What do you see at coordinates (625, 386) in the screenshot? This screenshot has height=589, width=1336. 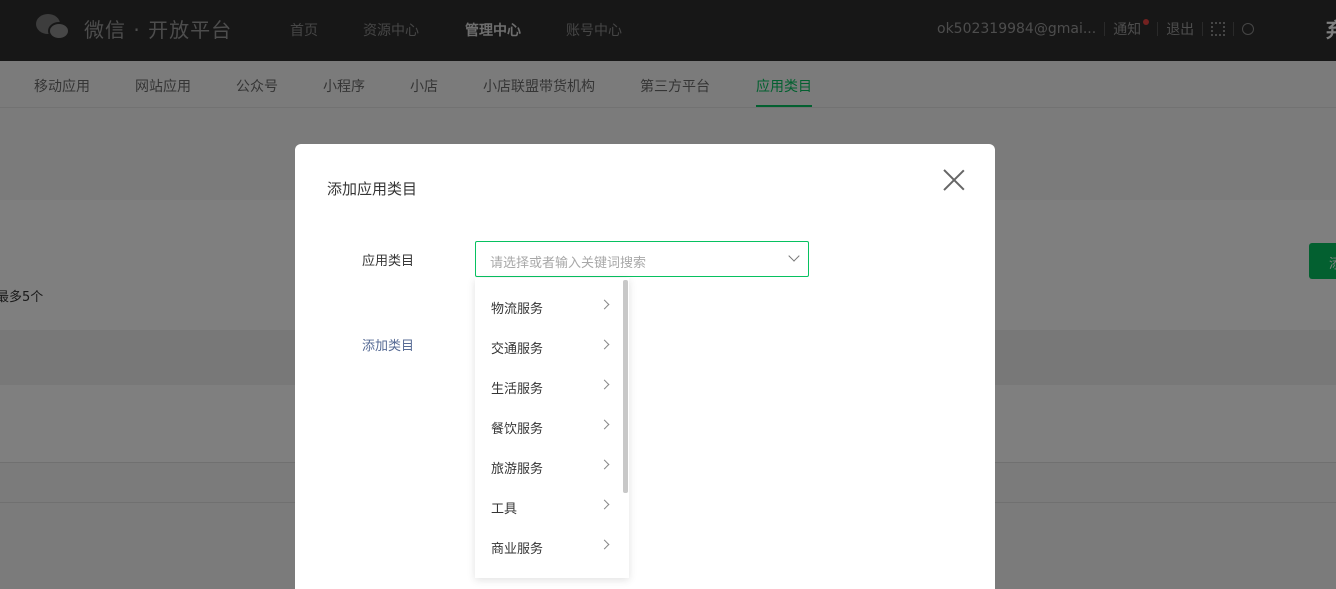 I see `dropdown-scrollbar` at bounding box center [625, 386].